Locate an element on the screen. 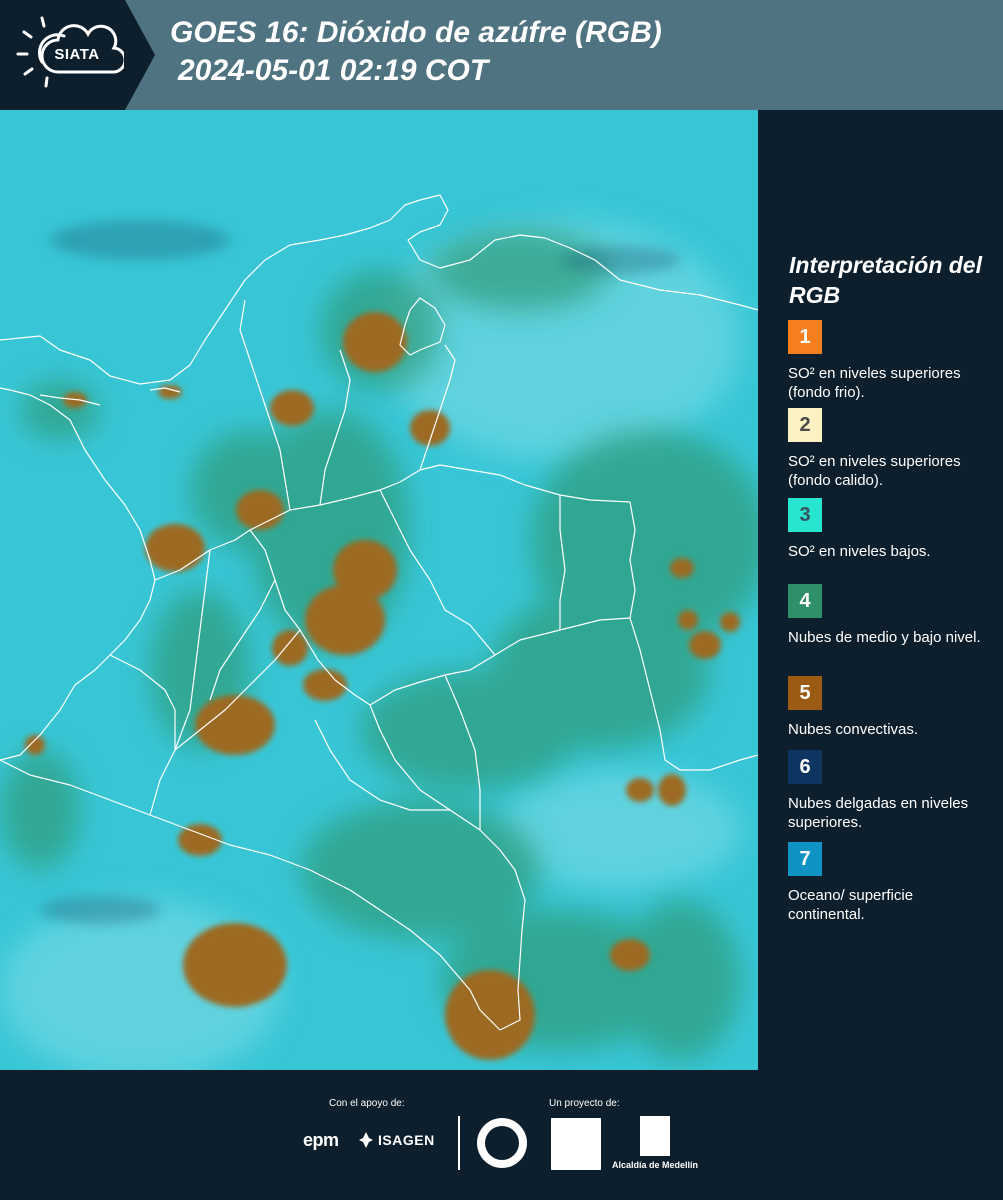 The height and width of the screenshot is (1200, 1003). legend-item: 5 Nubes convectivas. is located at coordinates (890, 707).